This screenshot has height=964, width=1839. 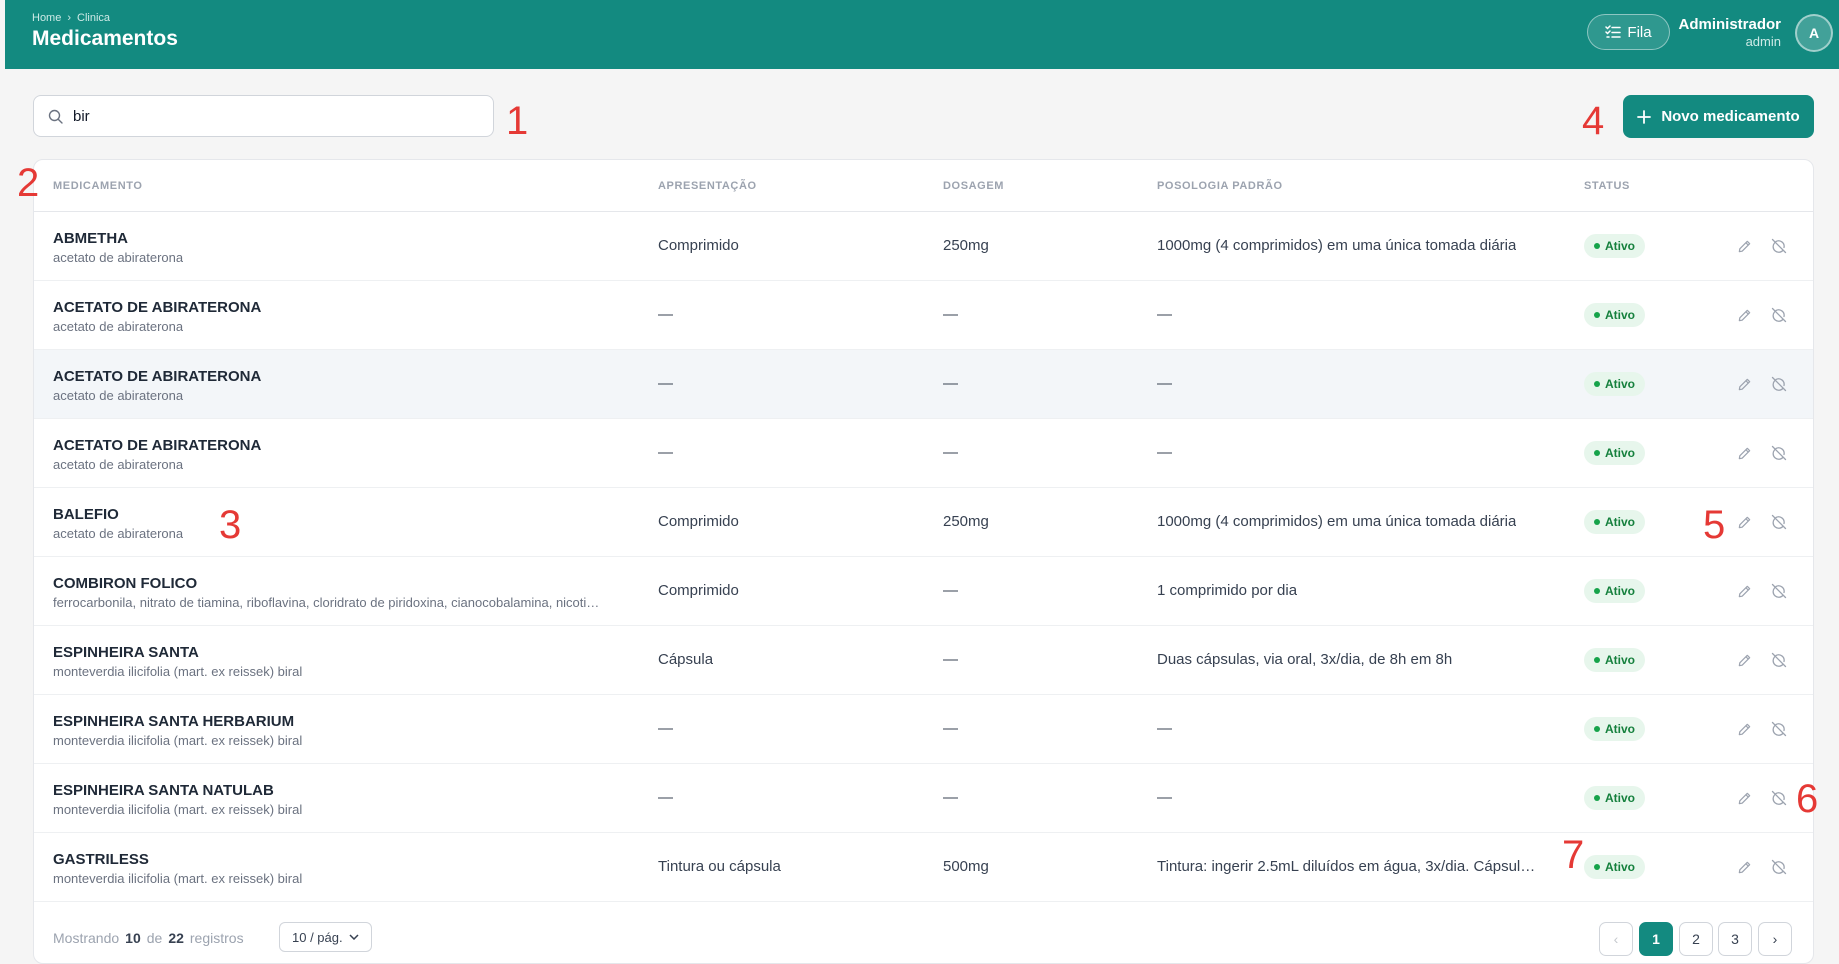 What do you see at coordinates (176, 938) in the screenshot?
I see `total-count: 22` at bounding box center [176, 938].